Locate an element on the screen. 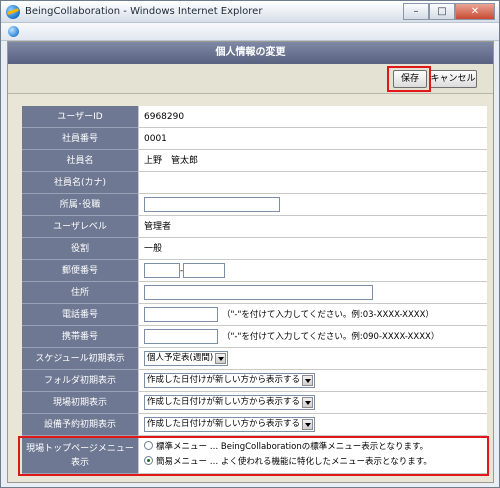 The height and width of the screenshot is (488, 500). equipment-initial-select: 作成した日付けが新しい方から表示する is located at coordinates (230, 424).